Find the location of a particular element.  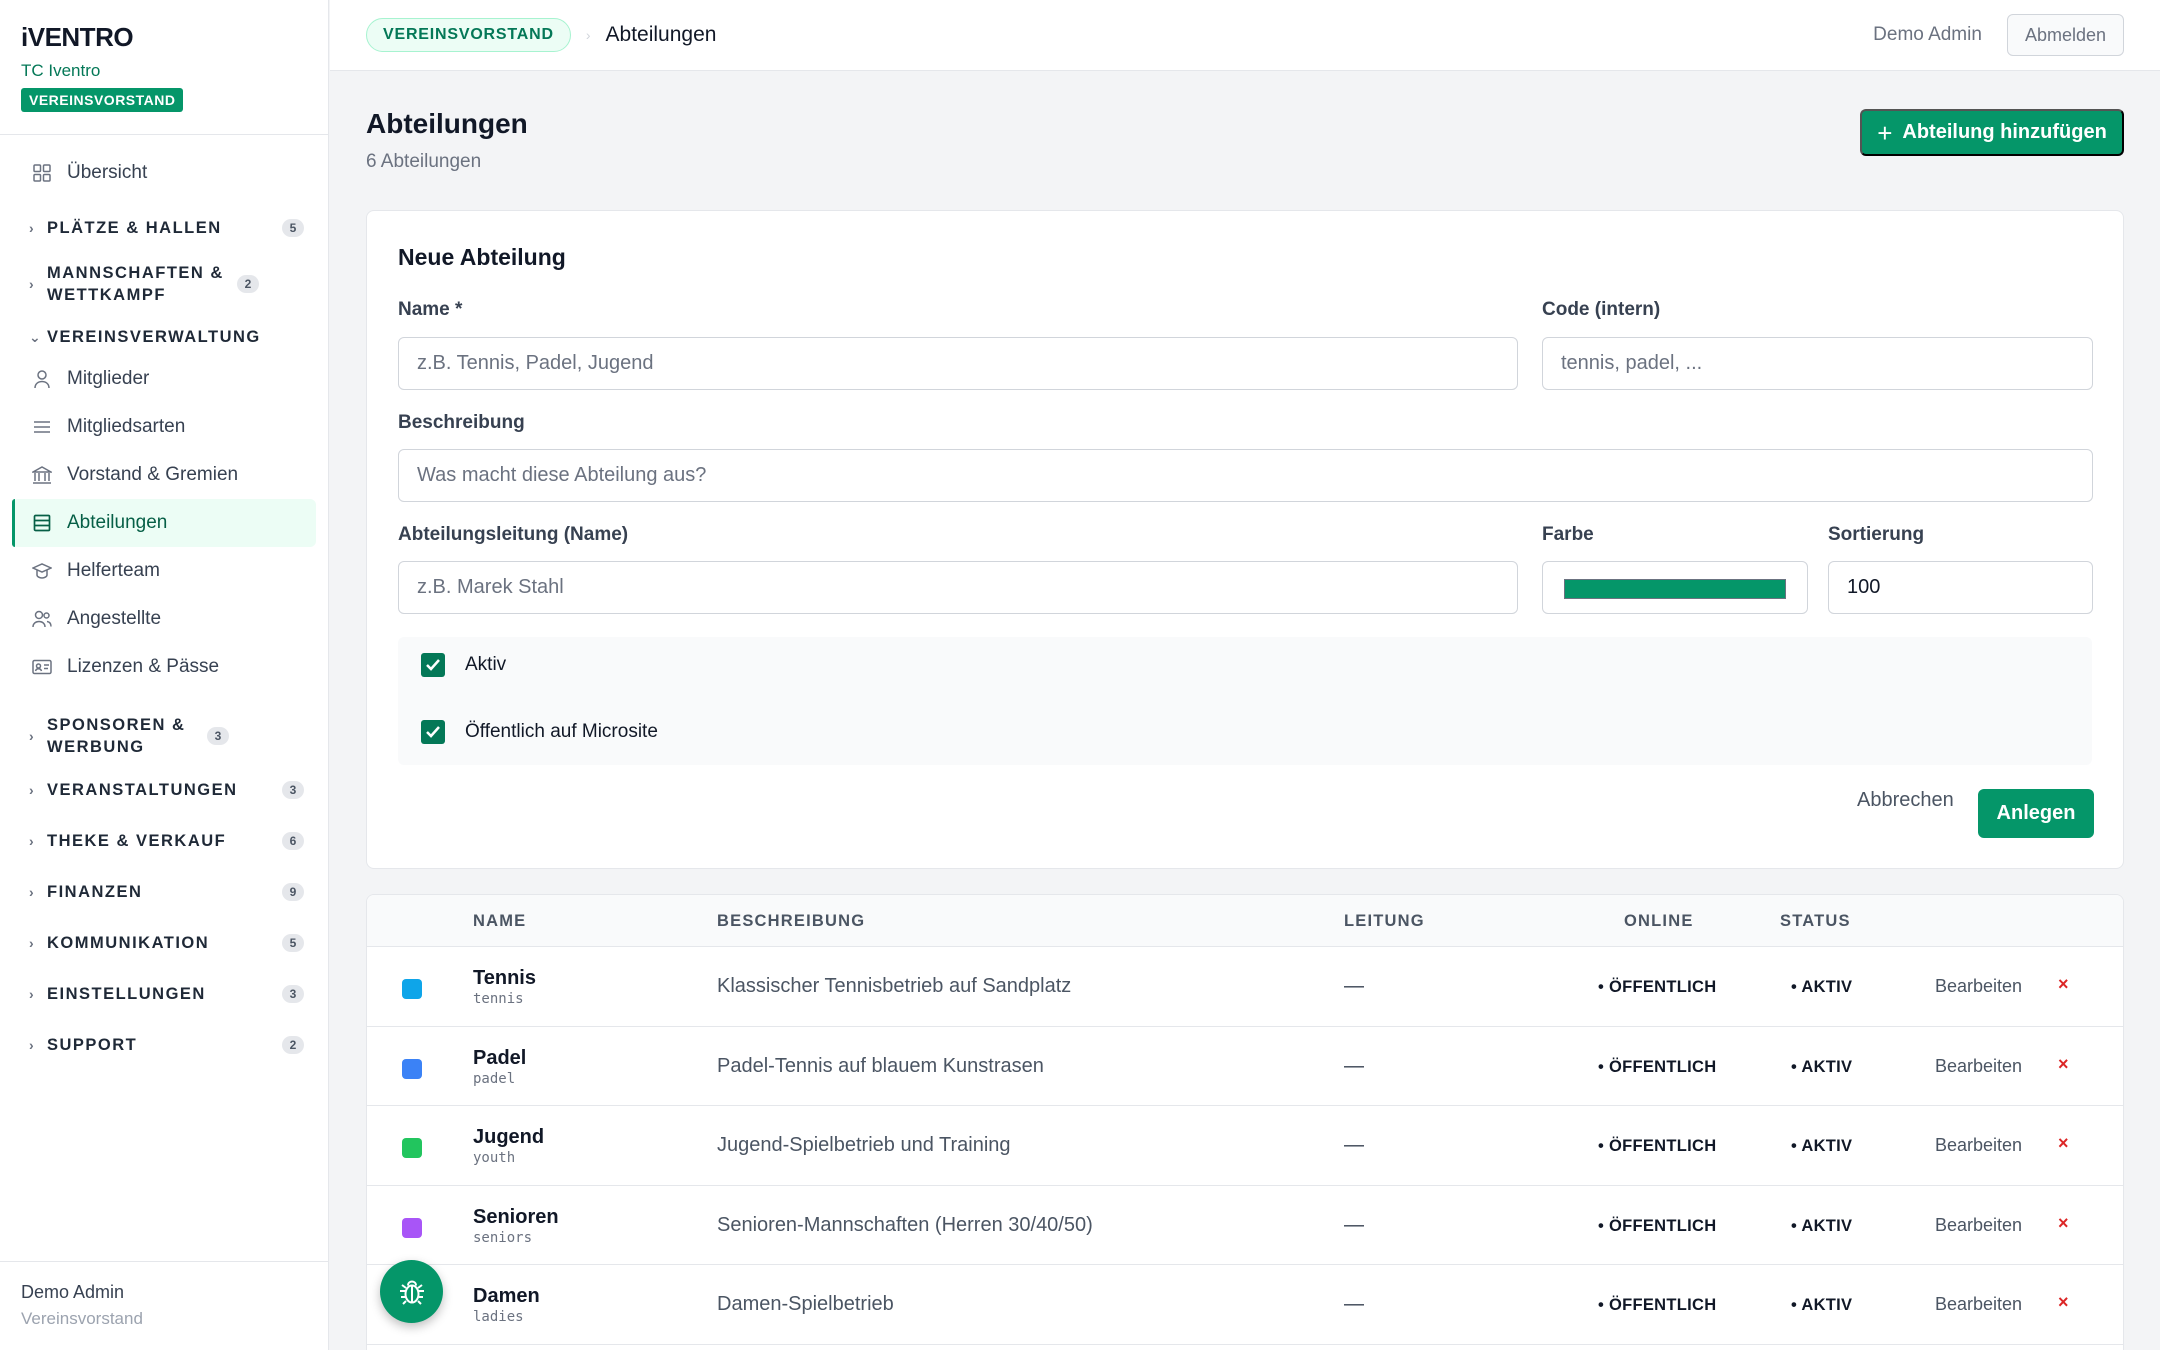

create-button: Anlegen is located at coordinates (2036, 813).